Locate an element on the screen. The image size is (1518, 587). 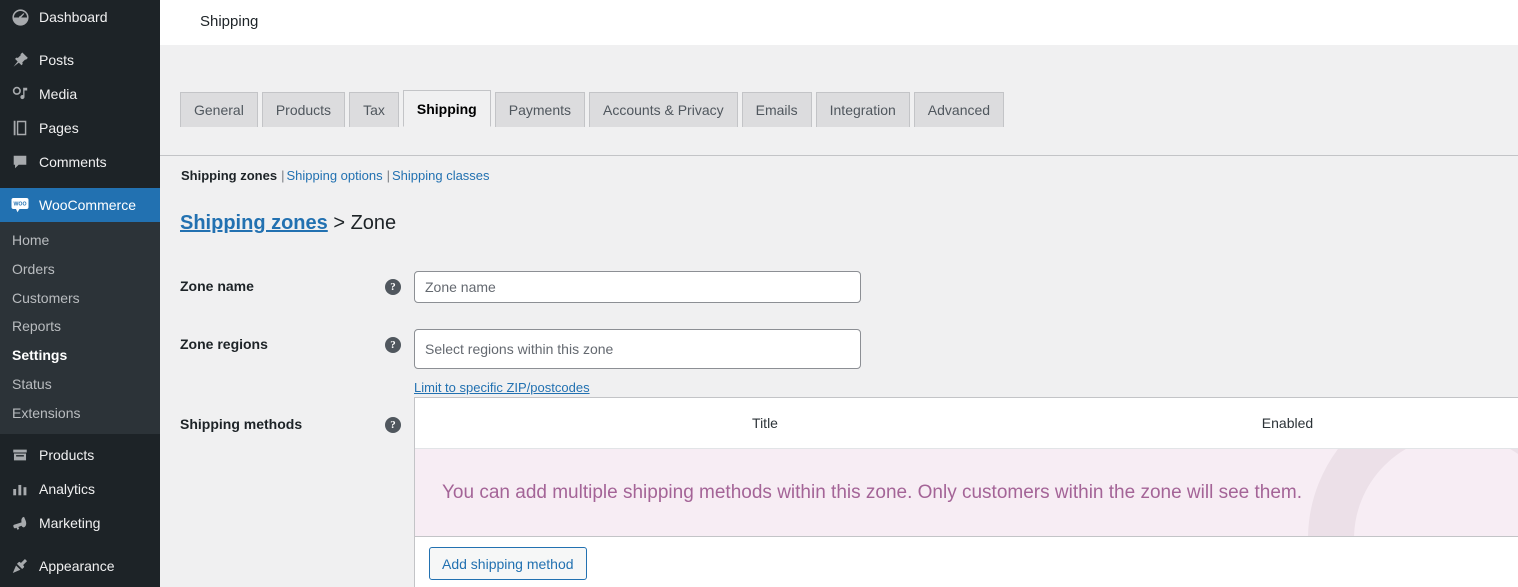
tab-advanced: Advanced is located at coordinates (959, 109).